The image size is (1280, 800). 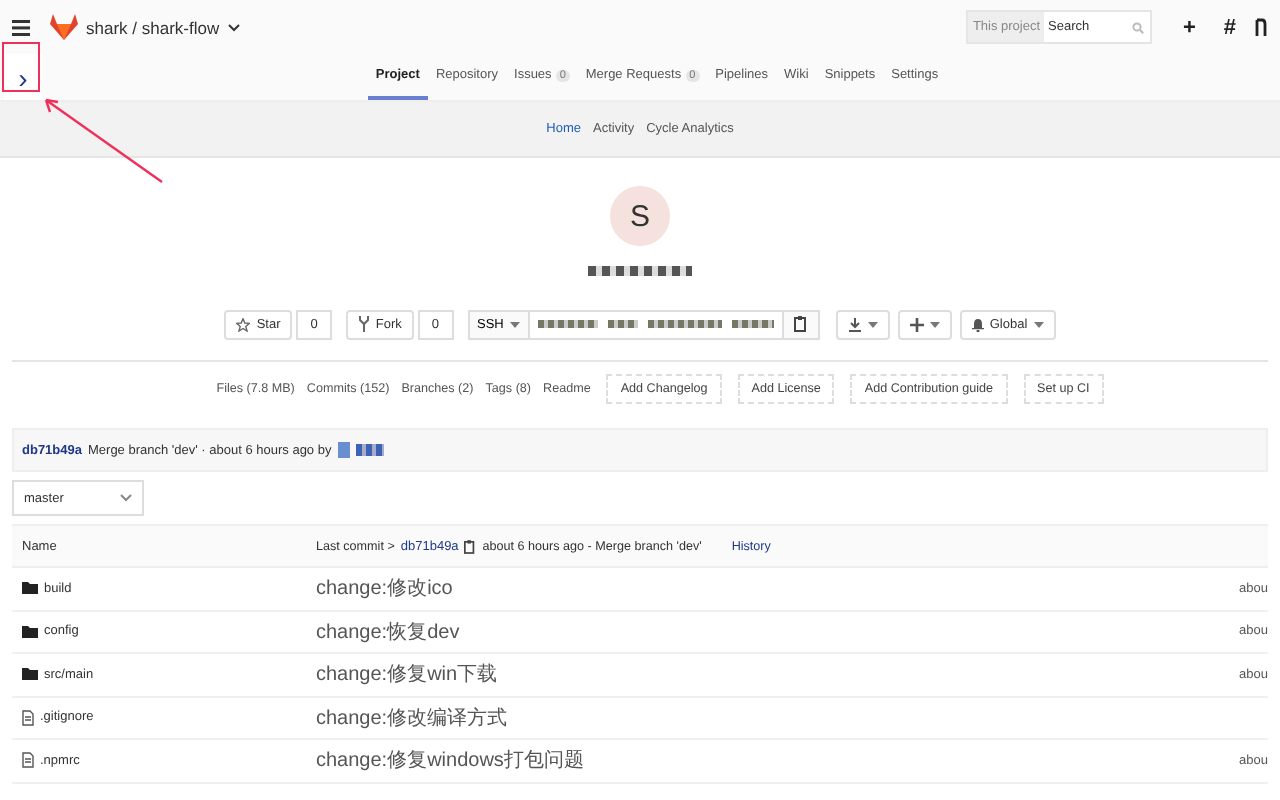 I want to click on sidebar-toggle: ›, so click(x=23, y=77).